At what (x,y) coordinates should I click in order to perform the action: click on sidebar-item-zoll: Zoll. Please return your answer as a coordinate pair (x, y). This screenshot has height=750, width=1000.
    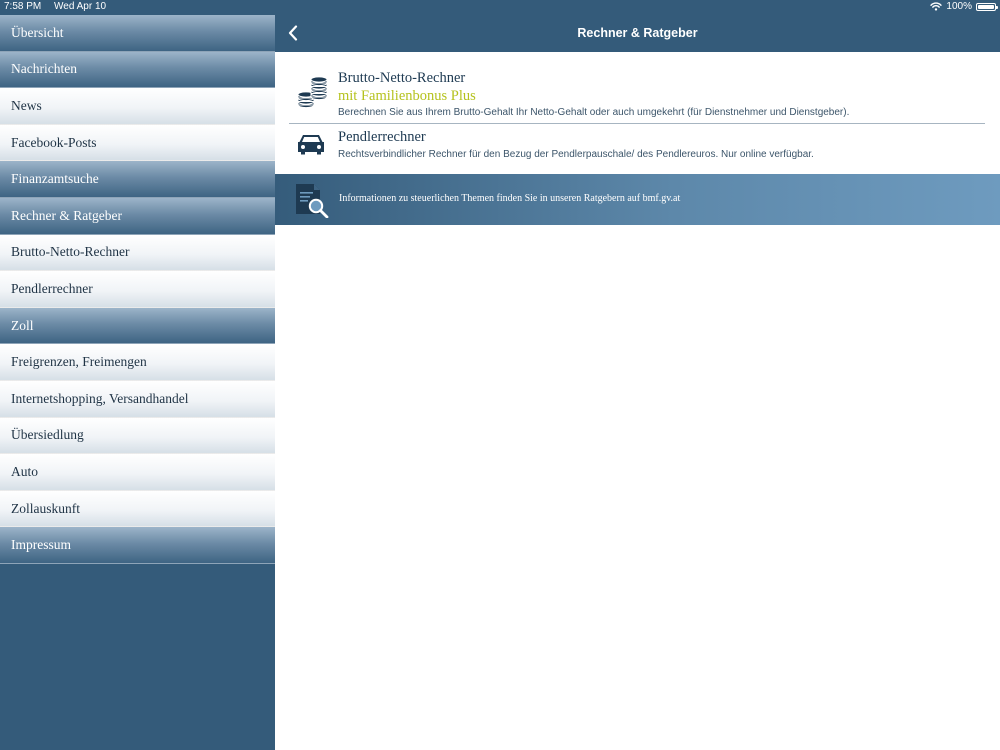
    Looking at the image, I should click on (137, 326).